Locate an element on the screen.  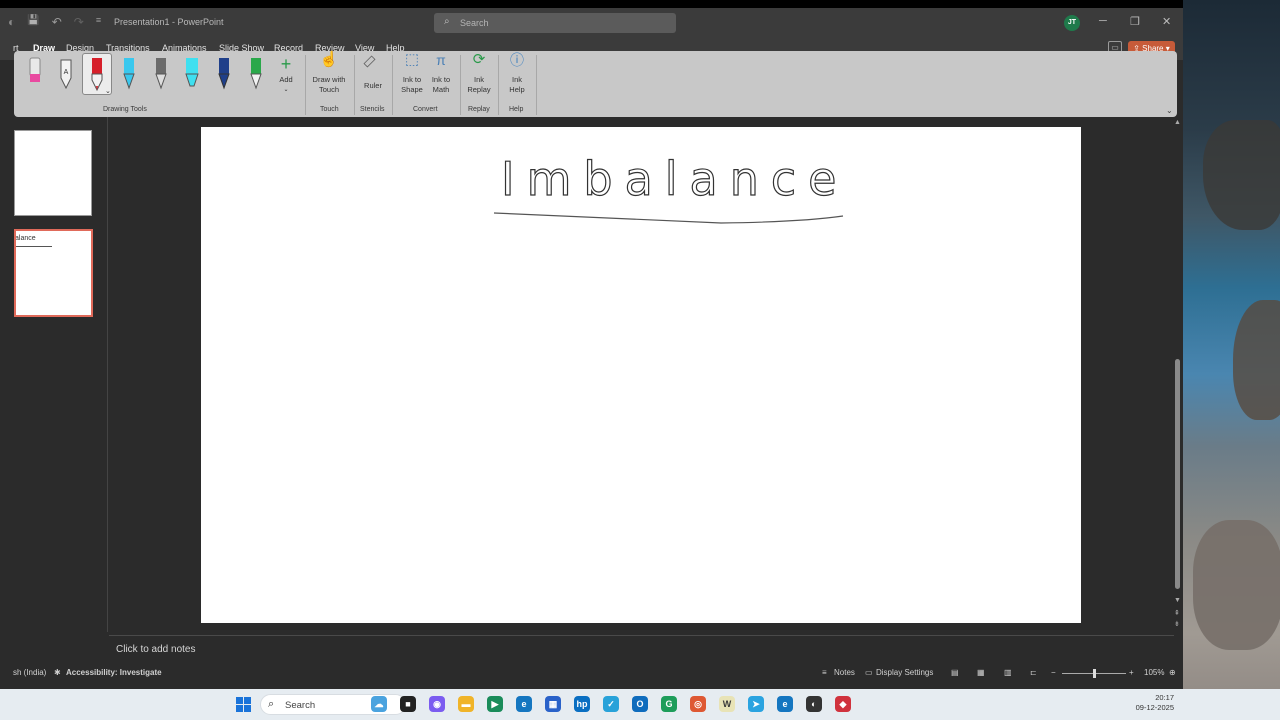
green-pen is located at coordinates (256, 74).